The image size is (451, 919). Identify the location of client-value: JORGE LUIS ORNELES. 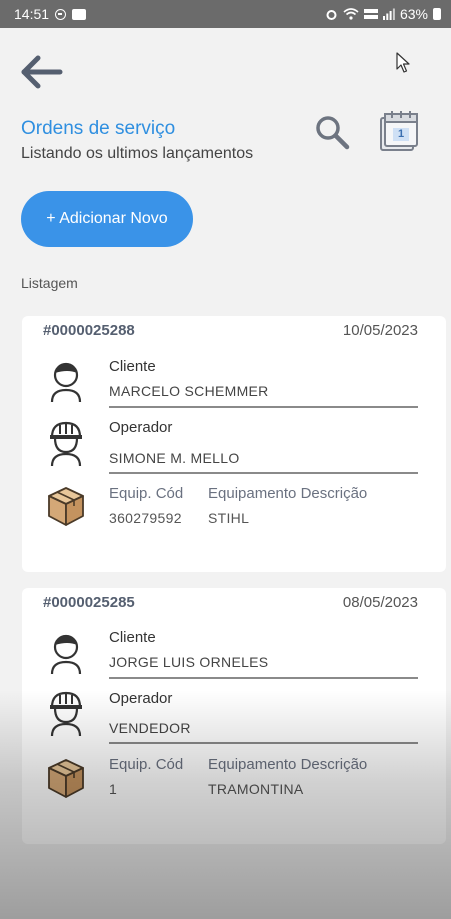
(189, 662).